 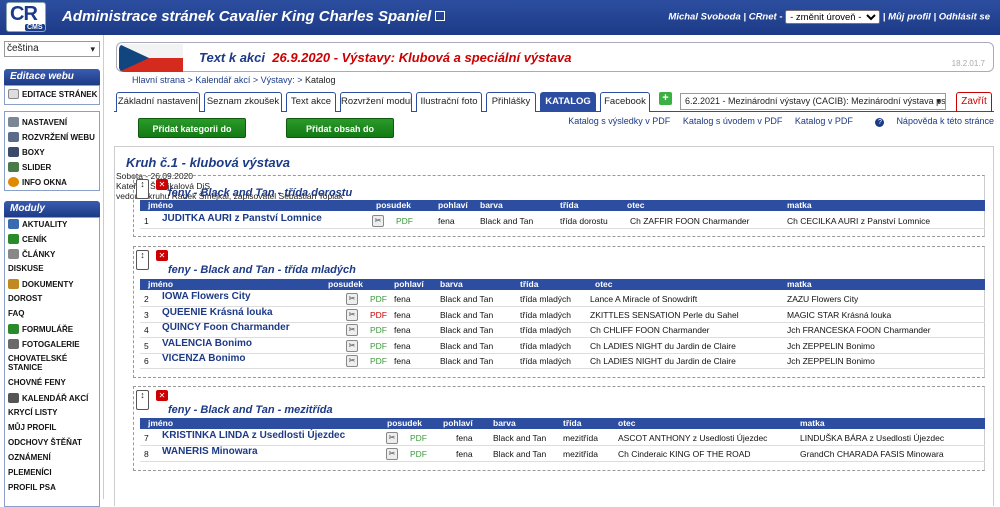 What do you see at coordinates (217, 312) in the screenshot?
I see `dog-name-link: QUEENIE Krásná louka` at bounding box center [217, 312].